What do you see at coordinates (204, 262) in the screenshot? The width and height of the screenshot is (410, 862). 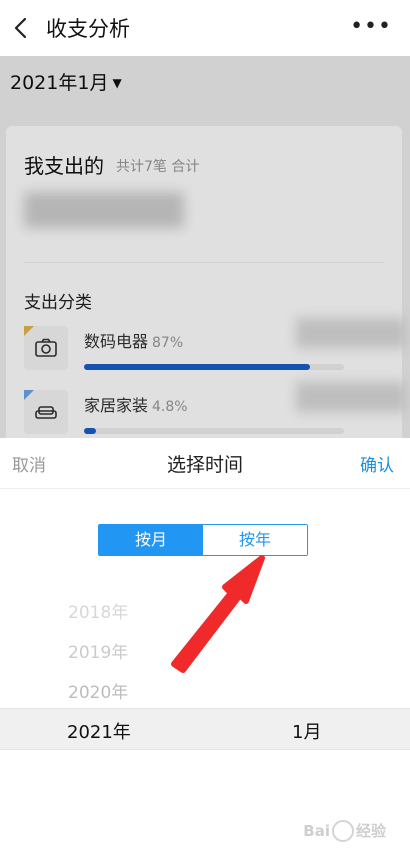 I see `divider` at bounding box center [204, 262].